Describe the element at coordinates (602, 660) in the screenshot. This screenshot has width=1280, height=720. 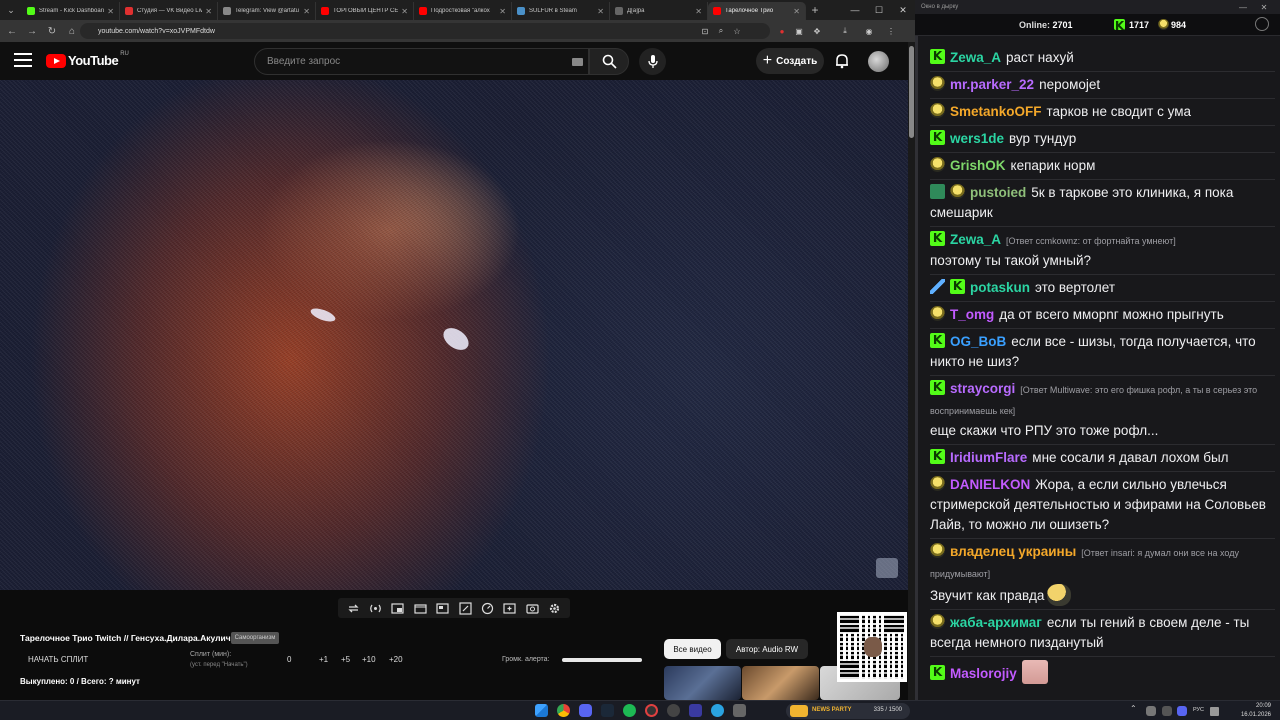
I see `alert-volume-slider` at that location.